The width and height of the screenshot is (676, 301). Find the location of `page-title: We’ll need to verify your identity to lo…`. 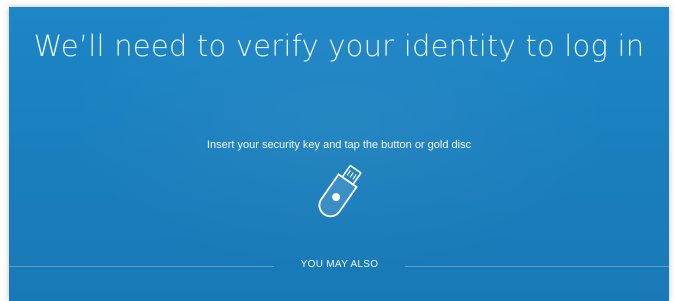

page-title: We’ll need to verify your identity to lo… is located at coordinates (339, 46).